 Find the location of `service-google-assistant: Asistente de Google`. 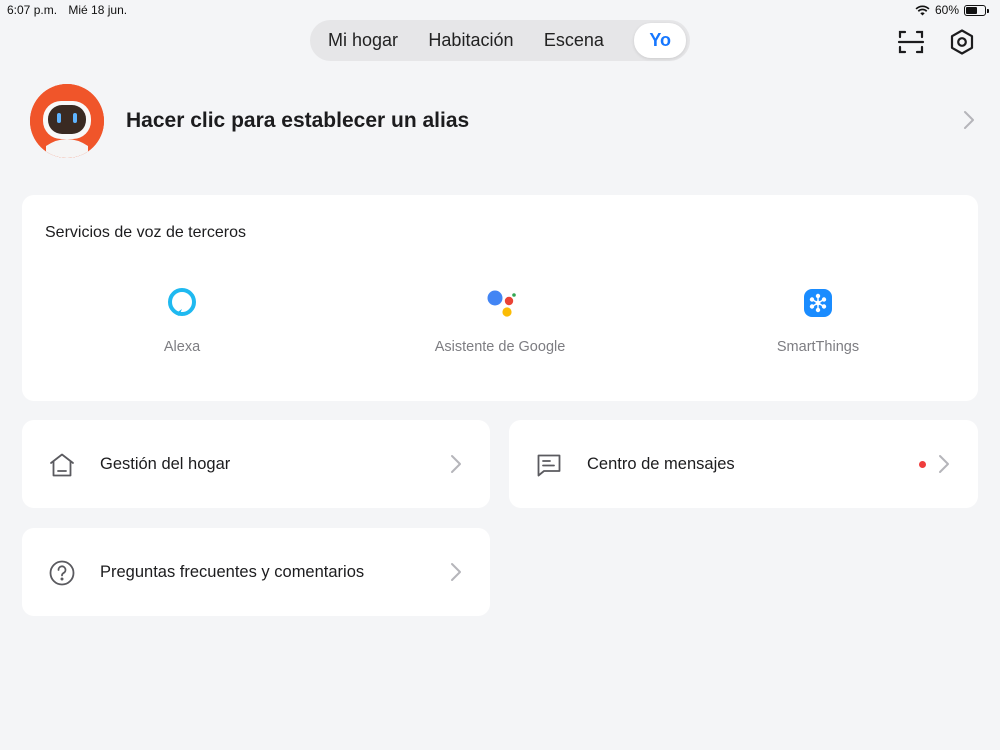

service-google-assistant: Asistente de Google is located at coordinates (500, 321).